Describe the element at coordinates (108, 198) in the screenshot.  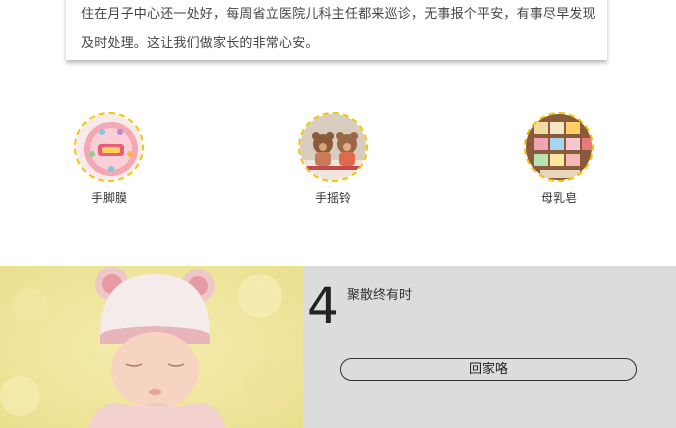
I see `product-label-foot-mask: 手脚膜` at that location.